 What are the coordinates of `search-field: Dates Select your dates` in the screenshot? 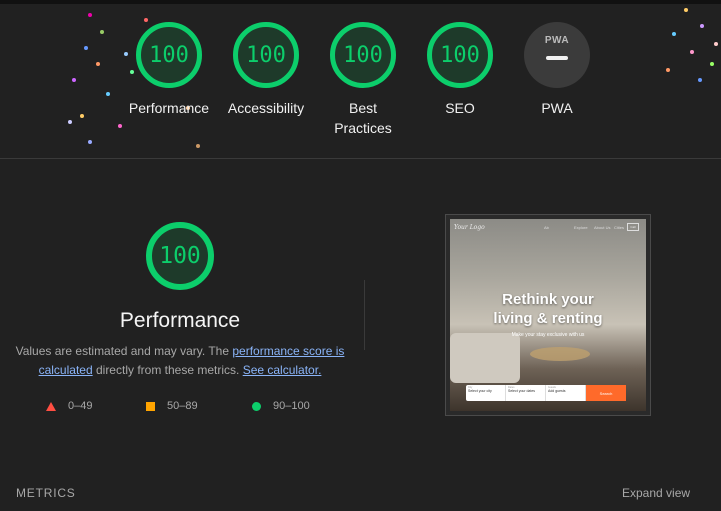 It's located at (526, 393).